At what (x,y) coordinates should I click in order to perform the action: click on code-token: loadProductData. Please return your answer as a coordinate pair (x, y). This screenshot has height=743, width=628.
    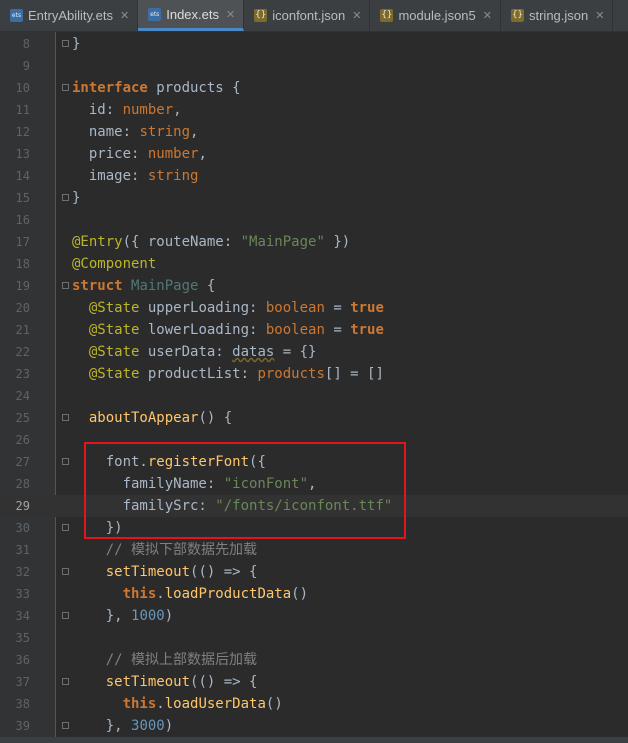
    Looking at the image, I should click on (228, 594).